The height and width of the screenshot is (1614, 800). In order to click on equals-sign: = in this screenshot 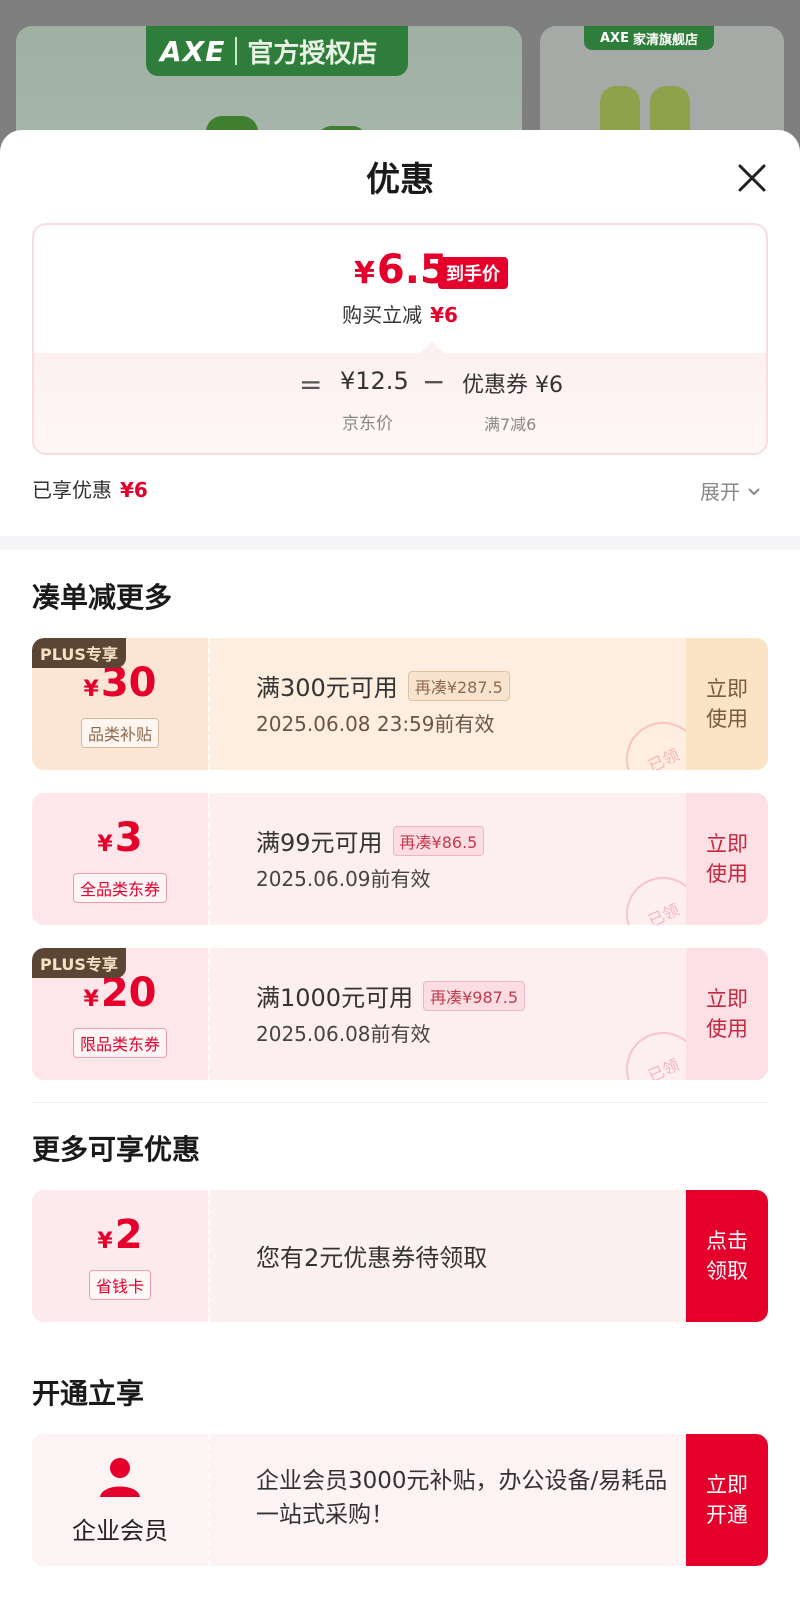, I will do `click(311, 384)`.